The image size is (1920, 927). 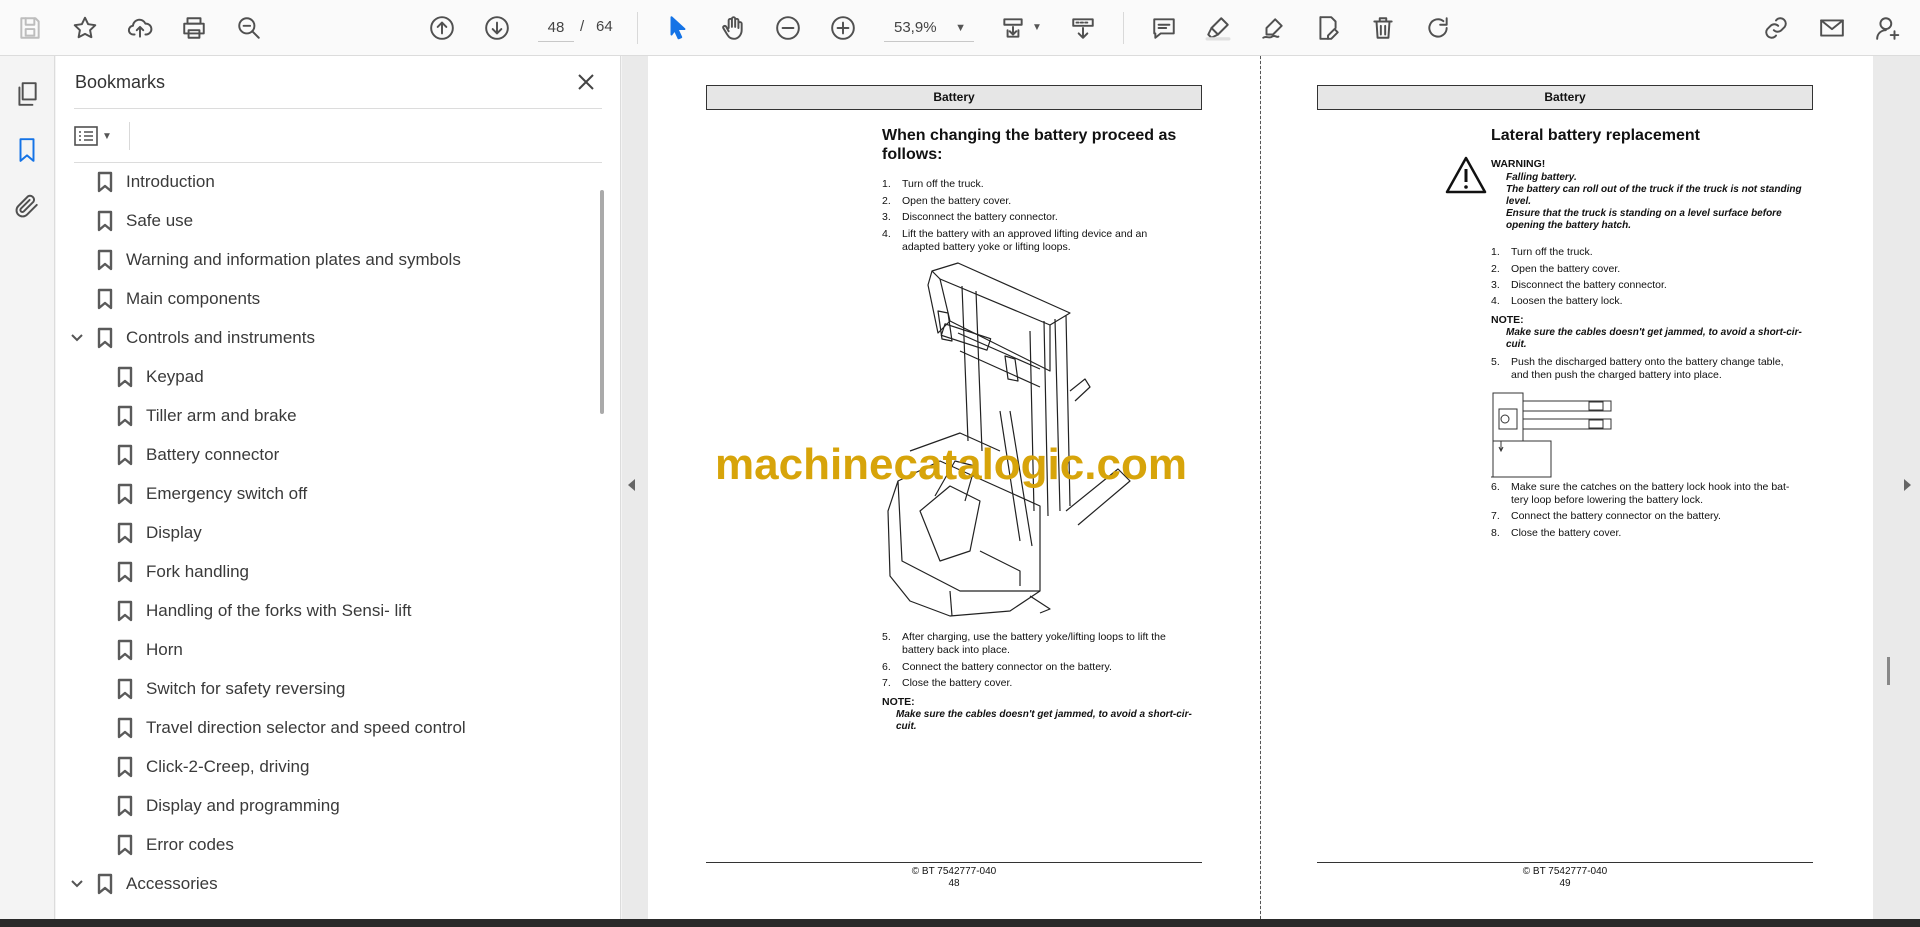 What do you see at coordinates (1029, 135) in the screenshot?
I see `section-title-line1: When changing the battery proceed as` at bounding box center [1029, 135].